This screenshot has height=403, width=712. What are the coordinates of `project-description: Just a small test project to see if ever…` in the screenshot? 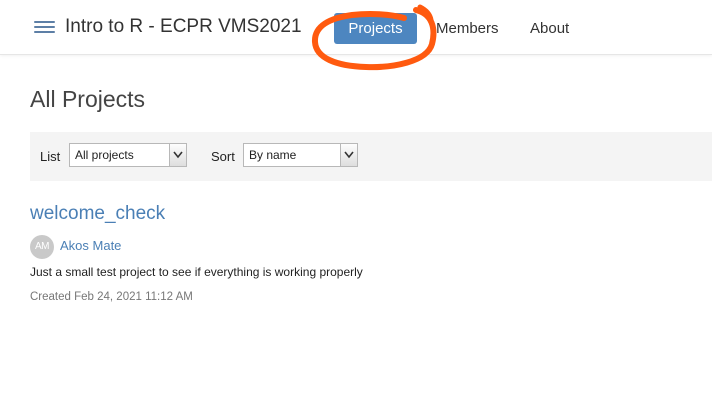 It's located at (196, 272).